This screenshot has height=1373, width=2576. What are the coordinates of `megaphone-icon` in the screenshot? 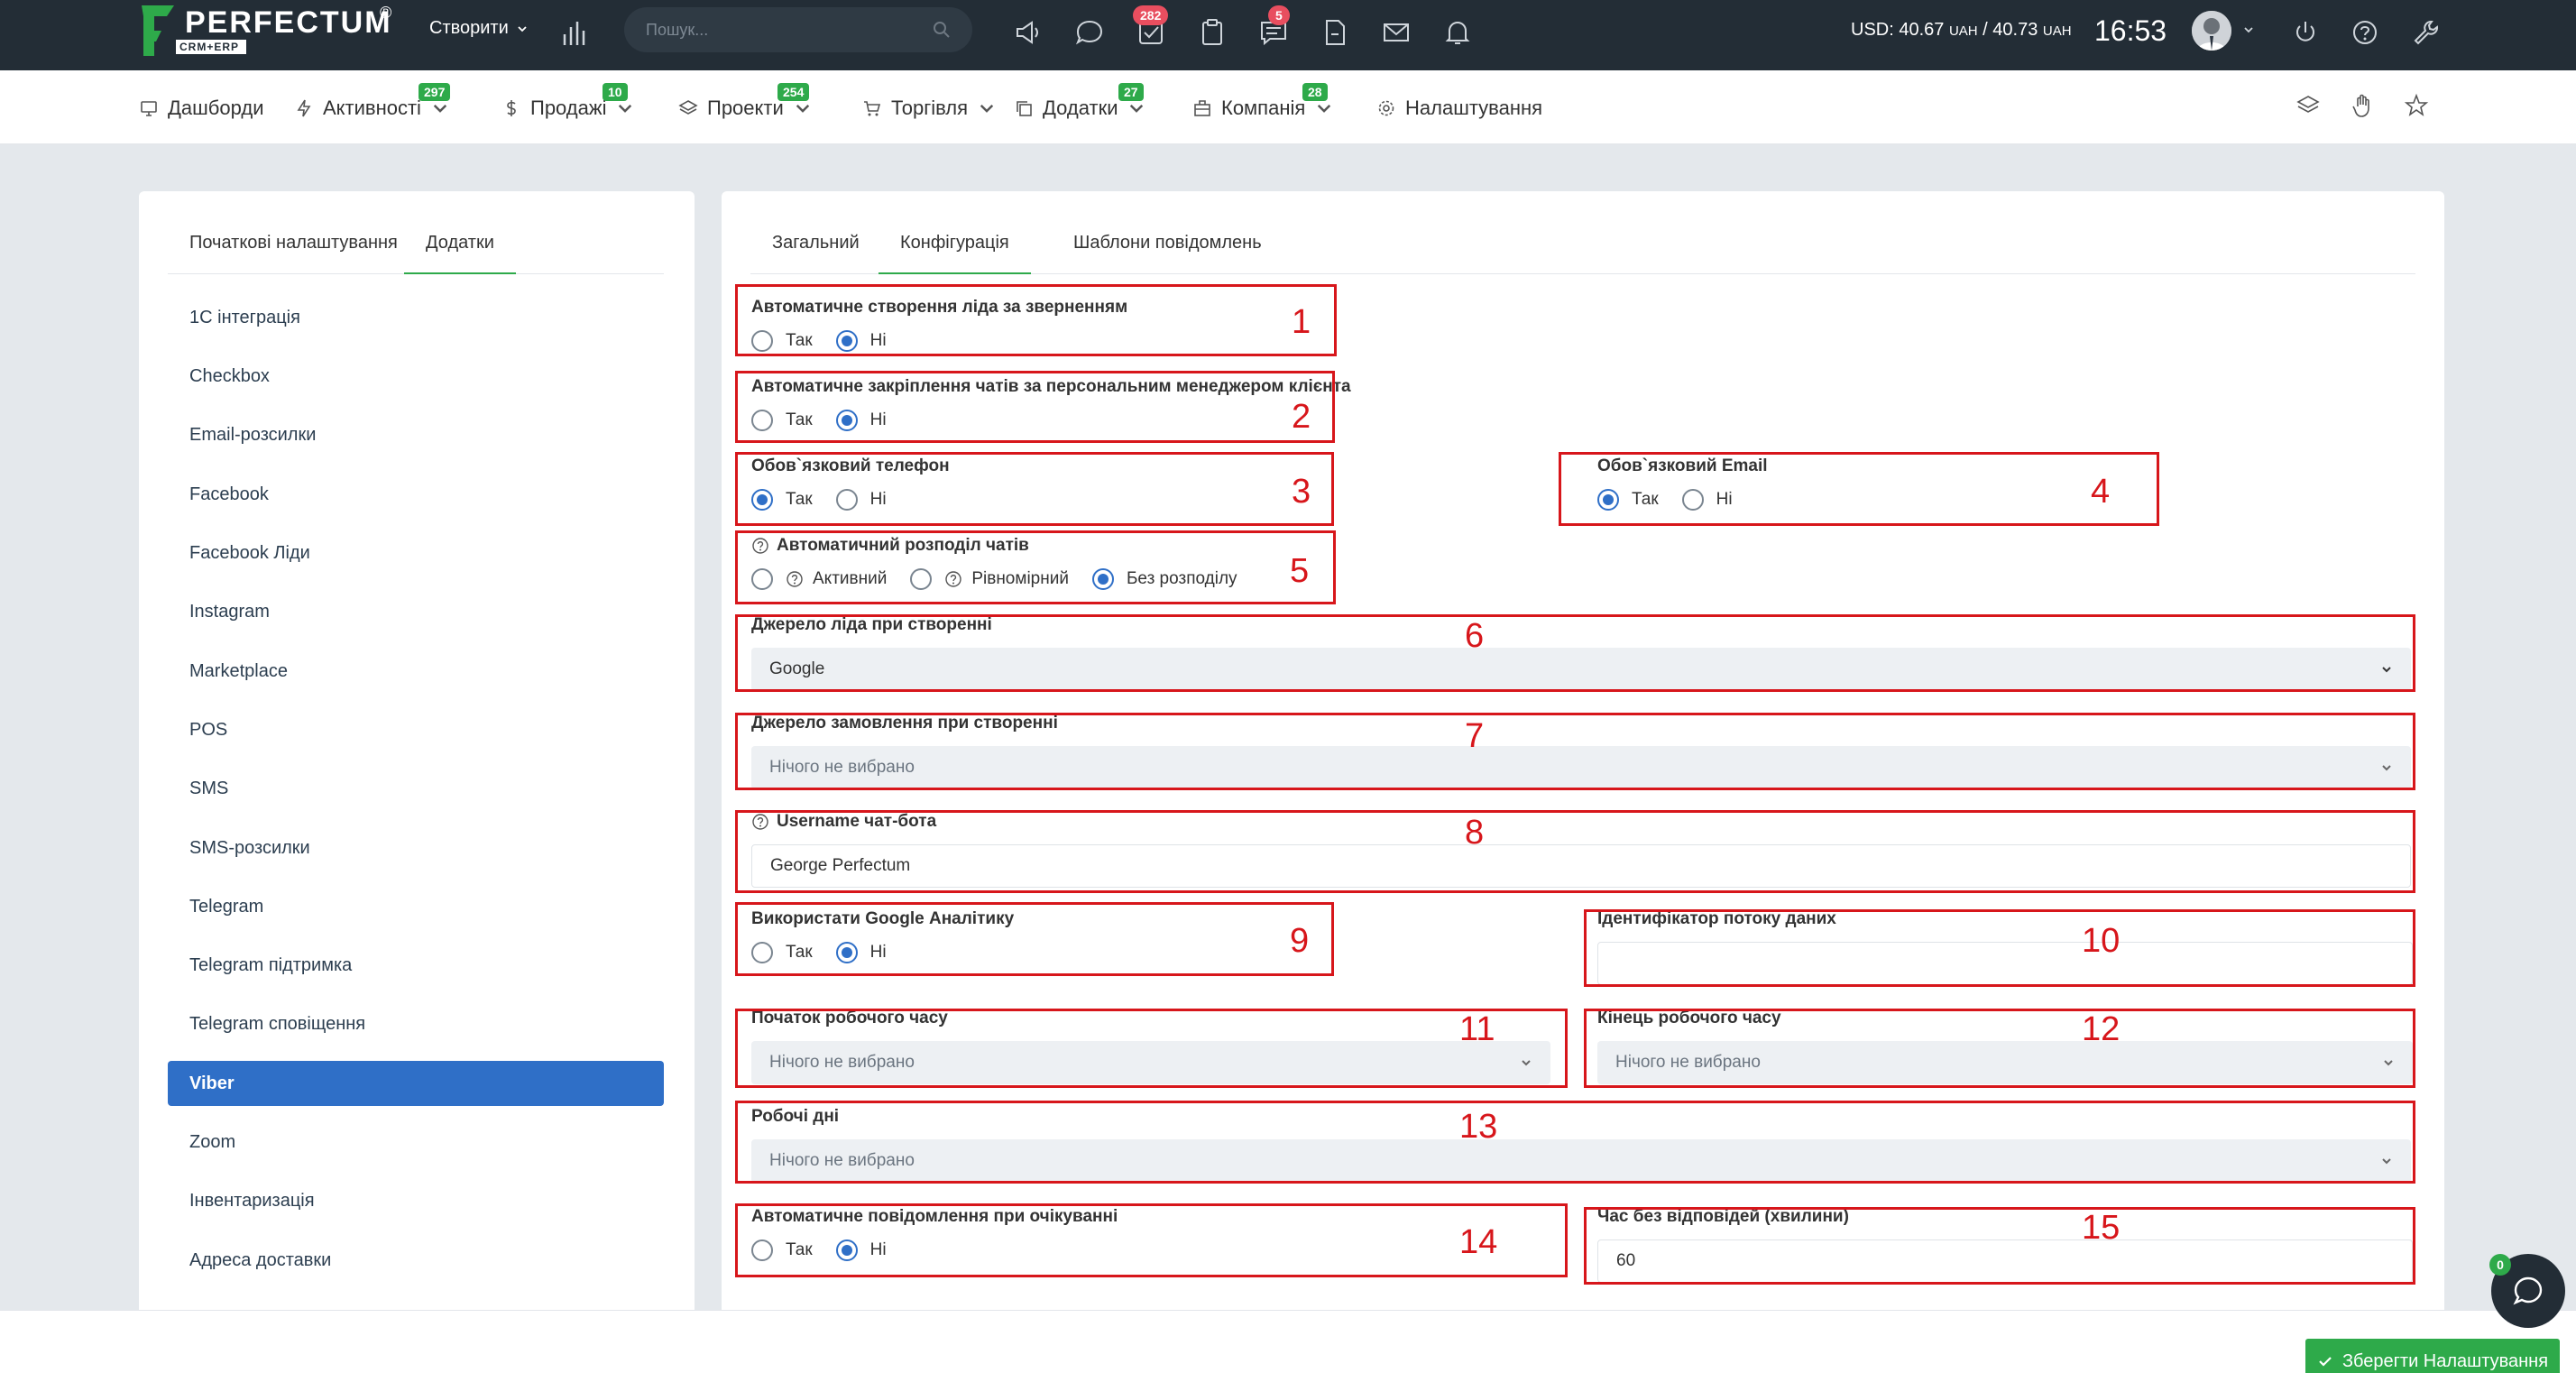 It's located at (1028, 32).